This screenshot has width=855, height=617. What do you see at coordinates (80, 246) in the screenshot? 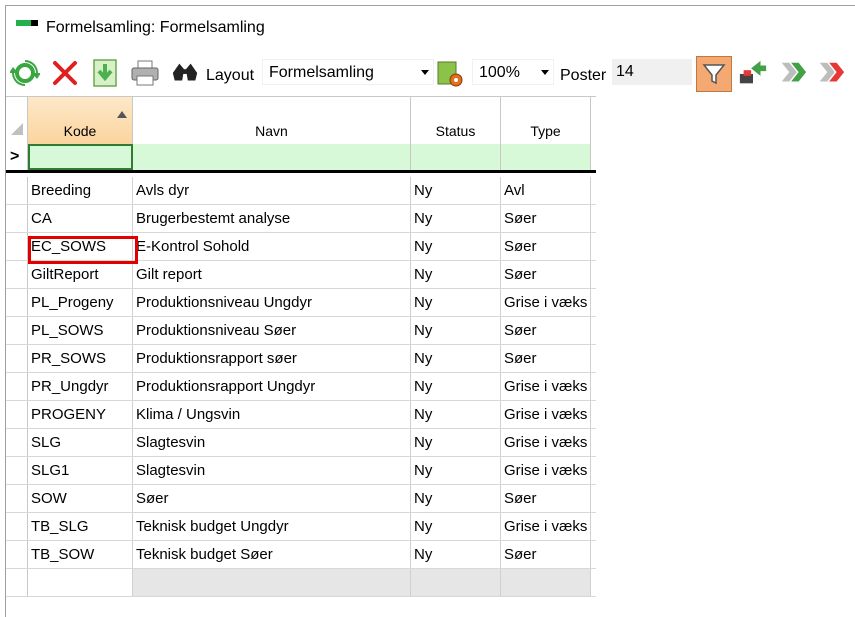
I see `kode-cell: EC_SOWS` at bounding box center [80, 246].